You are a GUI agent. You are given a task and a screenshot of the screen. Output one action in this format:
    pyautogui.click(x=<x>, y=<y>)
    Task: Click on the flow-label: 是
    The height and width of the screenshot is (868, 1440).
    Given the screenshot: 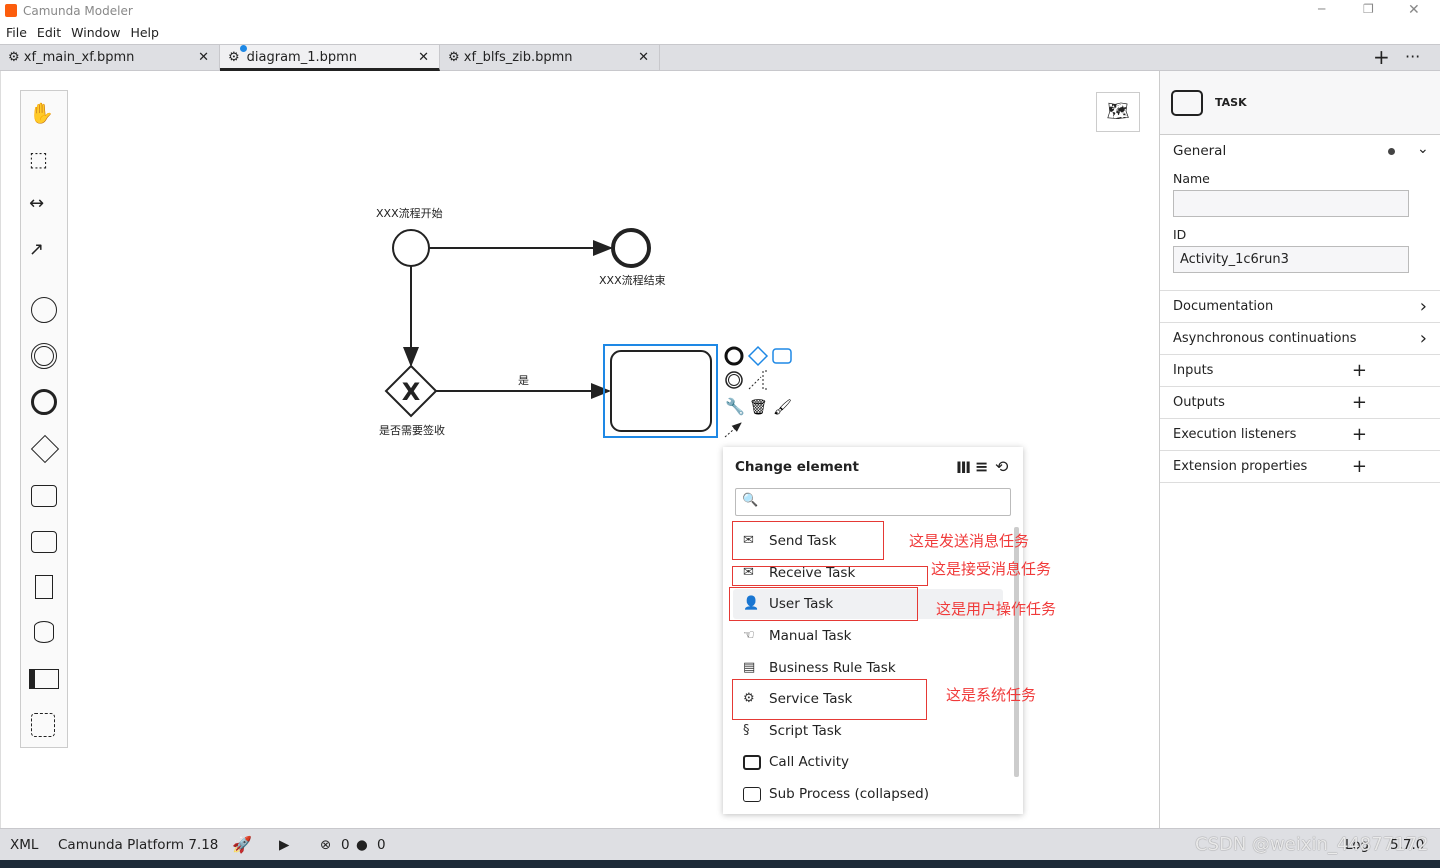 What is the action you would take?
    pyautogui.click(x=523, y=380)
    